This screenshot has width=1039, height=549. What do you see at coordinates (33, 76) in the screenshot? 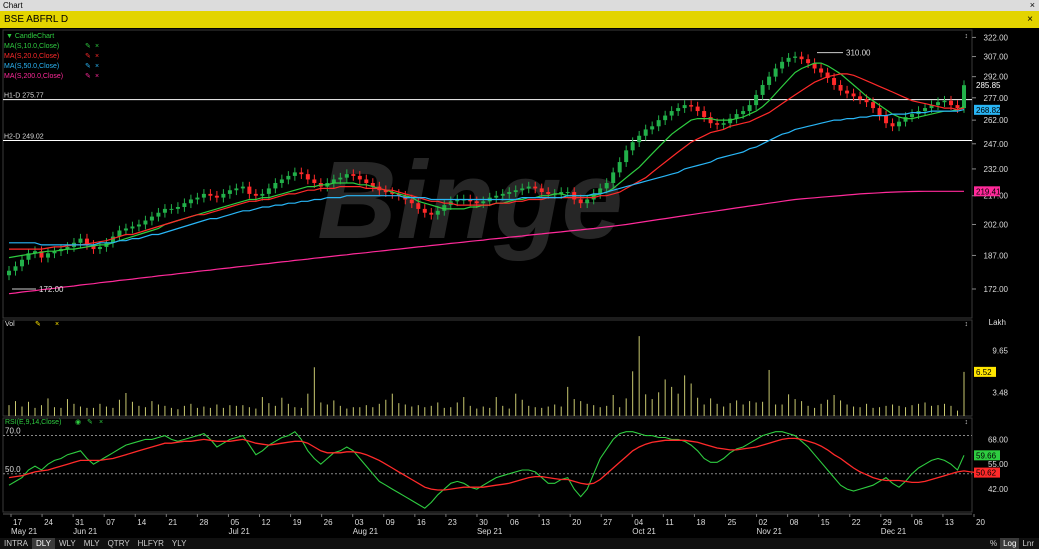
I see `legend-ma-label: MA(S,200.0,Close)` at bounding box center [33, 76].